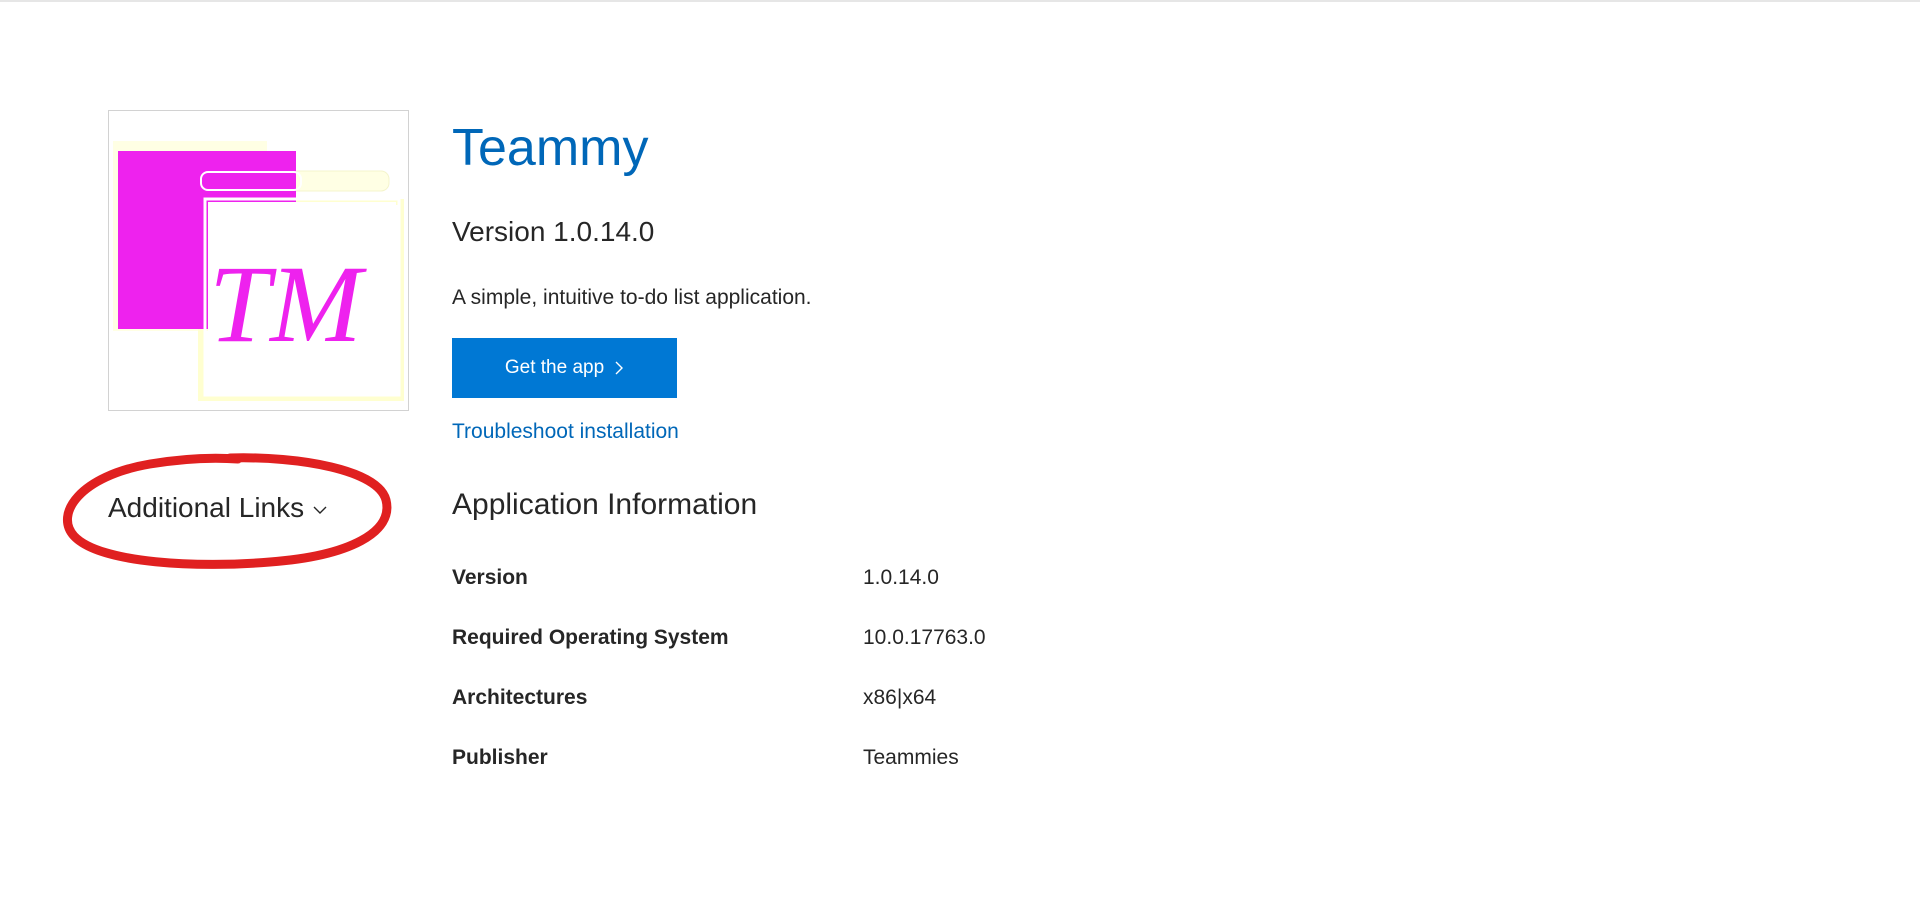  What do you see at coordinates (565, 432) in the screenshot?
I see `troubleshoot-installation-link: Troubleshoot installation` at bounding box center [565, 432].